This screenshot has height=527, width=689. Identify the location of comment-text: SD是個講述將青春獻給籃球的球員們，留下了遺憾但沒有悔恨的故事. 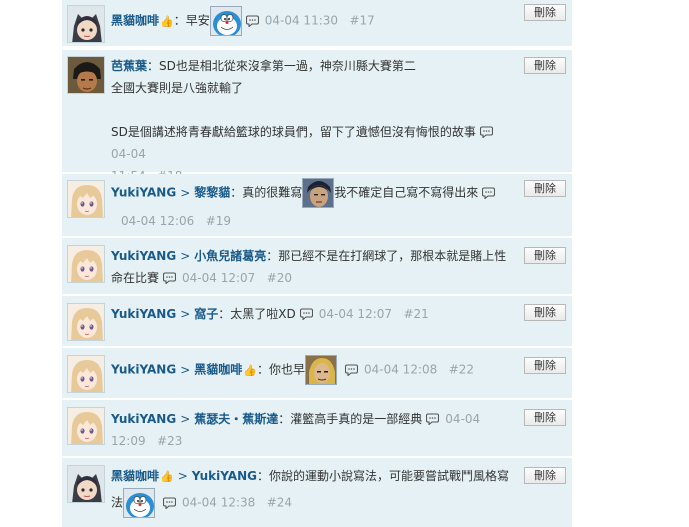
(293, 132).